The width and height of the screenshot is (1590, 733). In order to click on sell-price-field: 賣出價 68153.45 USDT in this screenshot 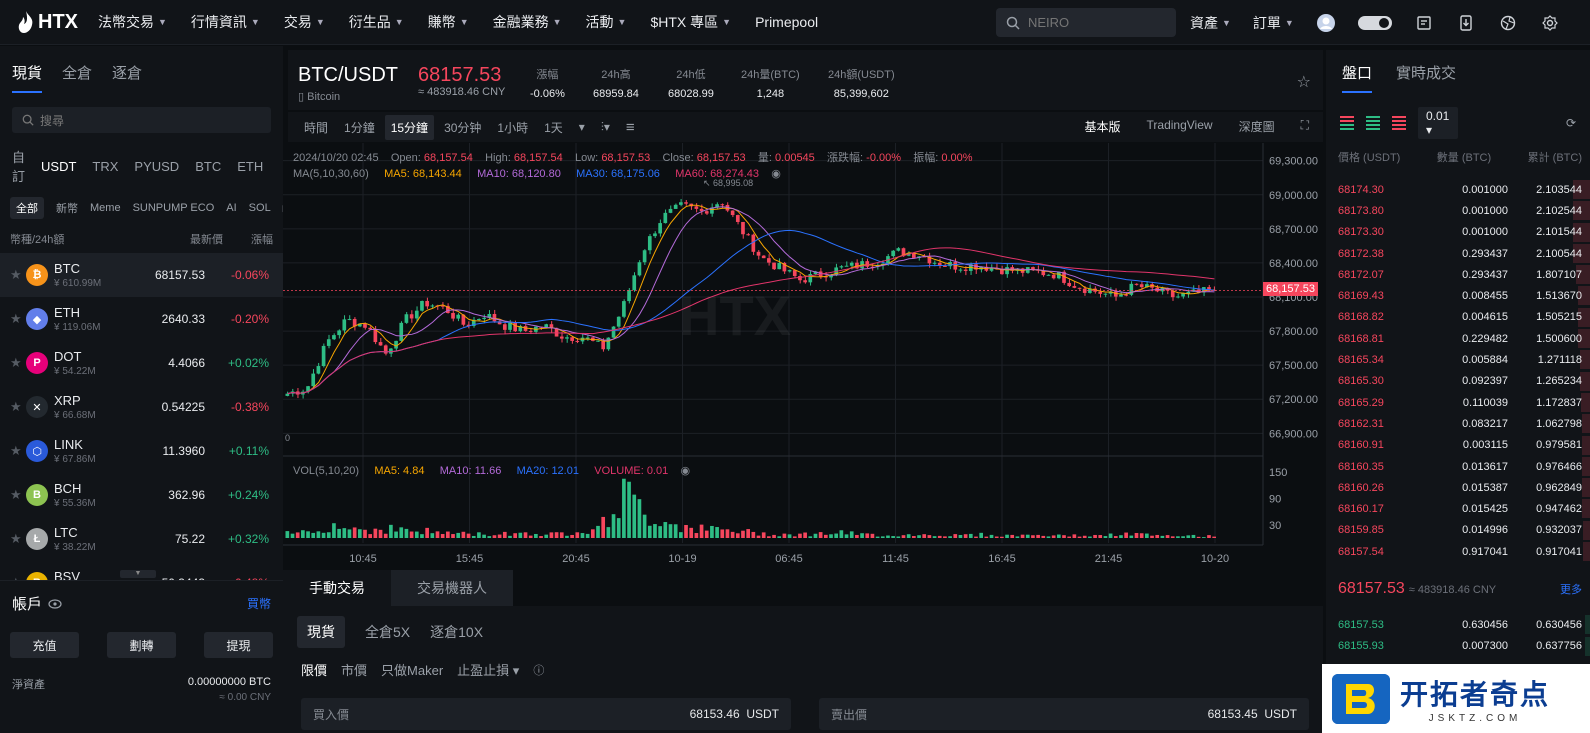, I will do `click(1064, 714)`.